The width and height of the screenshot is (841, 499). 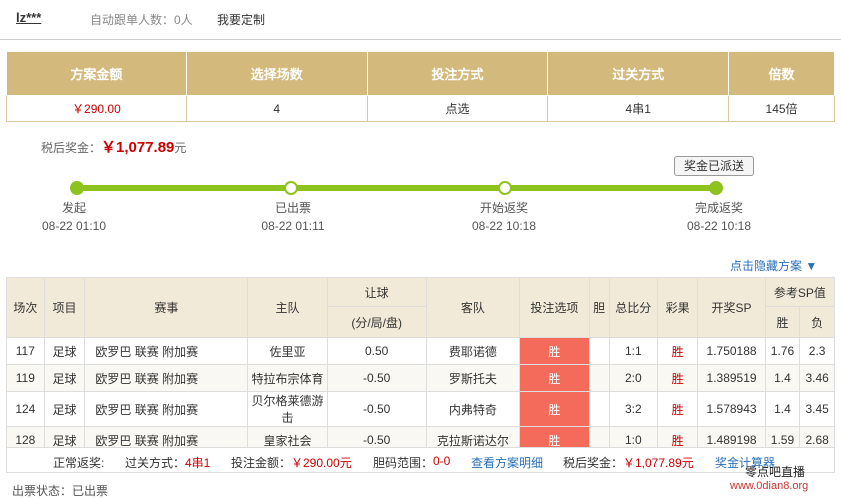 I want to click on step-time-payout-start: 08-22 10:18, so click(x=504, y=226).